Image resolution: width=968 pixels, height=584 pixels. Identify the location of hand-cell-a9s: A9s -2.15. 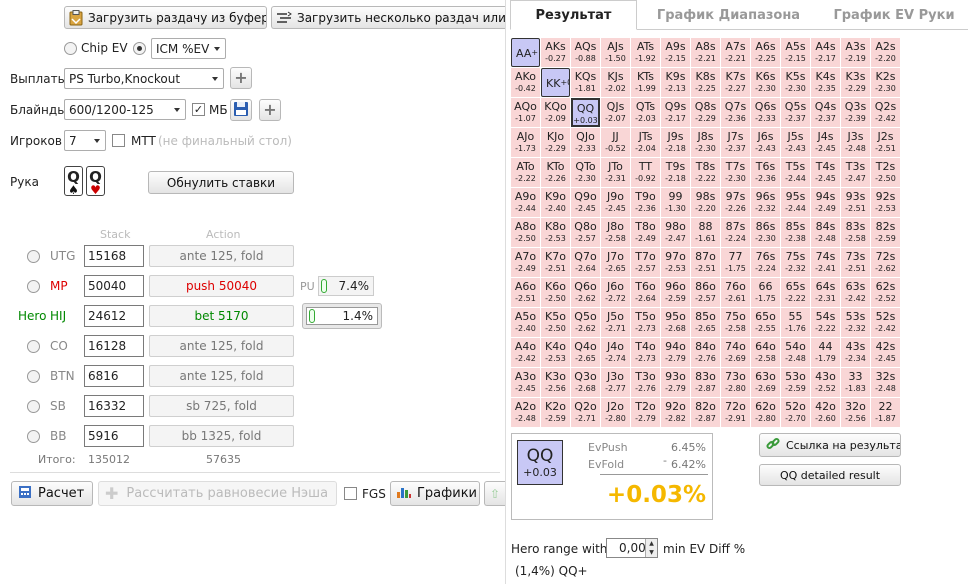
(675, 52).